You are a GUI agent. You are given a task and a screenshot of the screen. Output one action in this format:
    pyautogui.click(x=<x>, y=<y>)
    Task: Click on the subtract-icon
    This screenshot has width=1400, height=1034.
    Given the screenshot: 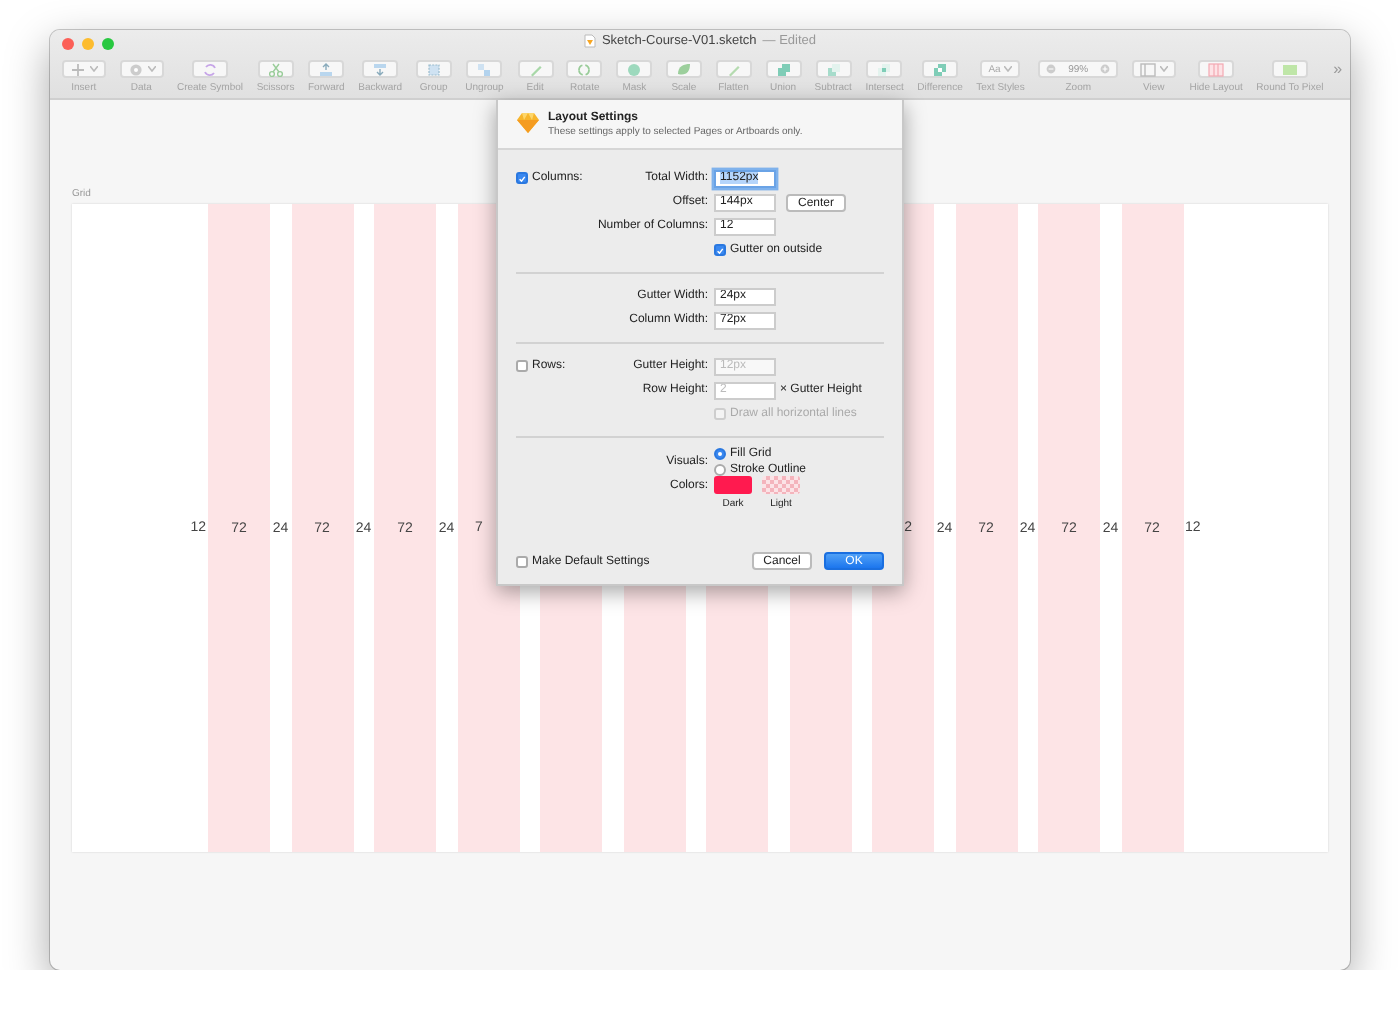 What is the action you would take?
    pyautogui.click(x=833, y=69)
    